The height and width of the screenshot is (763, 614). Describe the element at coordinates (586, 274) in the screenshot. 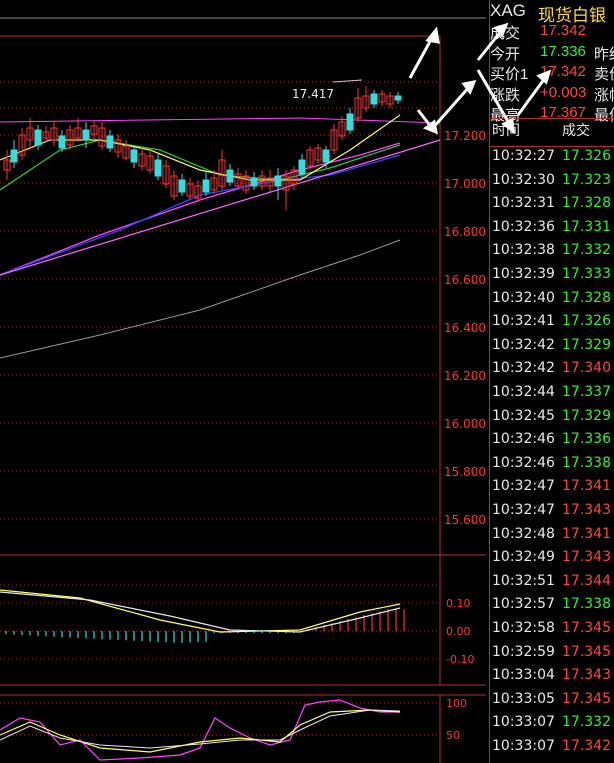

I see `trade-price: 17.333` at that location.